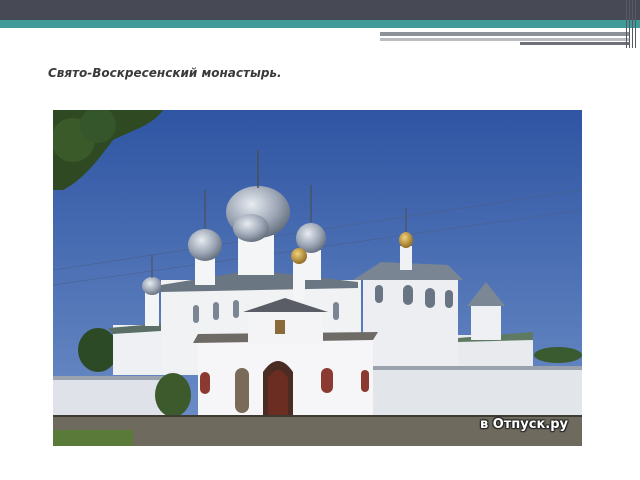 The image size is (640, 480). Describe the element at coordinates (575, 43) in the screenshot. I see `header-grey-line-short` at that location.